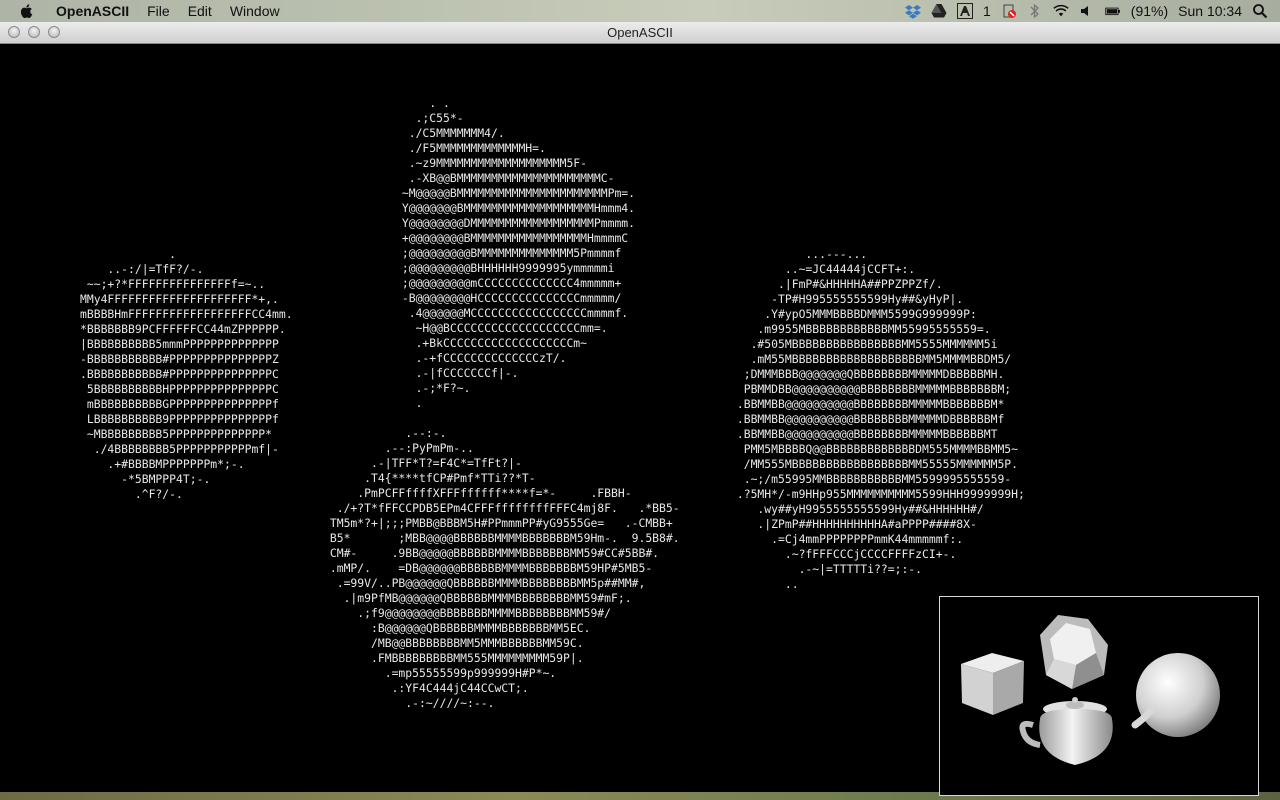  Describe the element at coordinates (1087, 731) in the screenshot. I see `teapot-model` at that location.